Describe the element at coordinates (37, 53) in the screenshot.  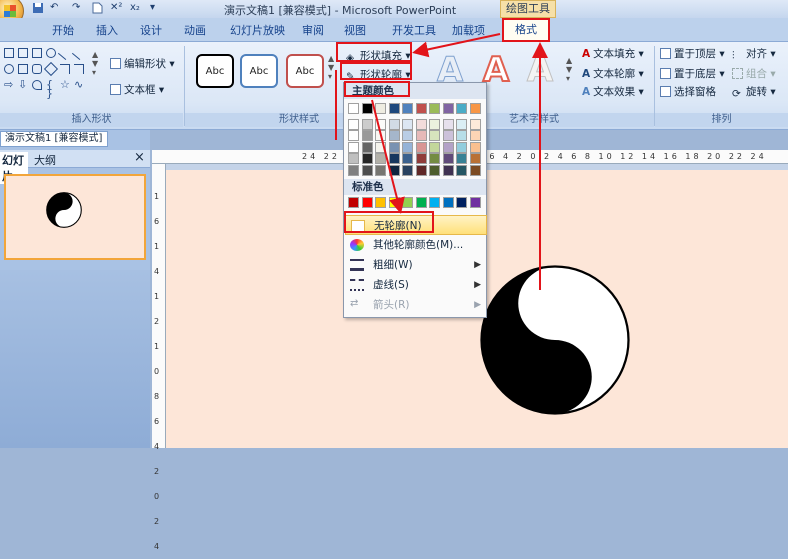
I see `image-shape-icon` at that location.